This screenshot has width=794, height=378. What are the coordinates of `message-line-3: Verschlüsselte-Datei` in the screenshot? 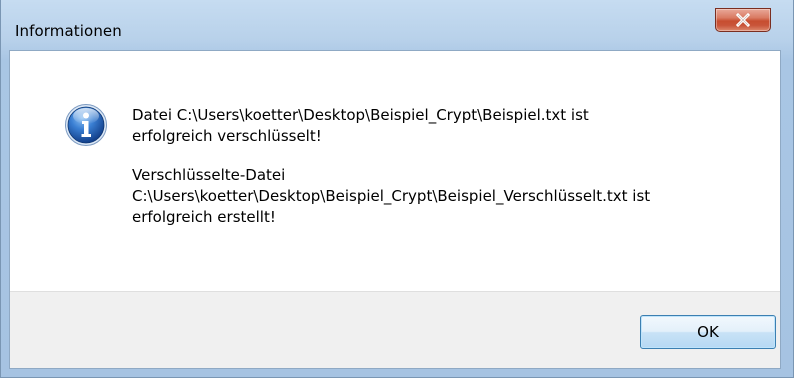 It's located at (209, 175).